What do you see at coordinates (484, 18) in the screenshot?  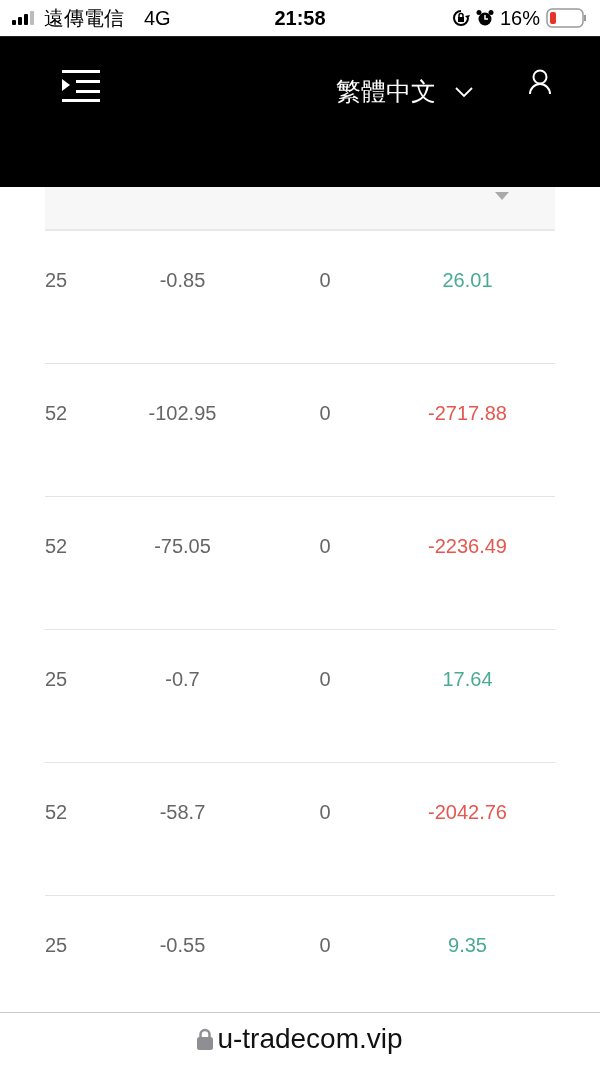 I see `alarm-clock-icon` at bounding box center [484, 18].